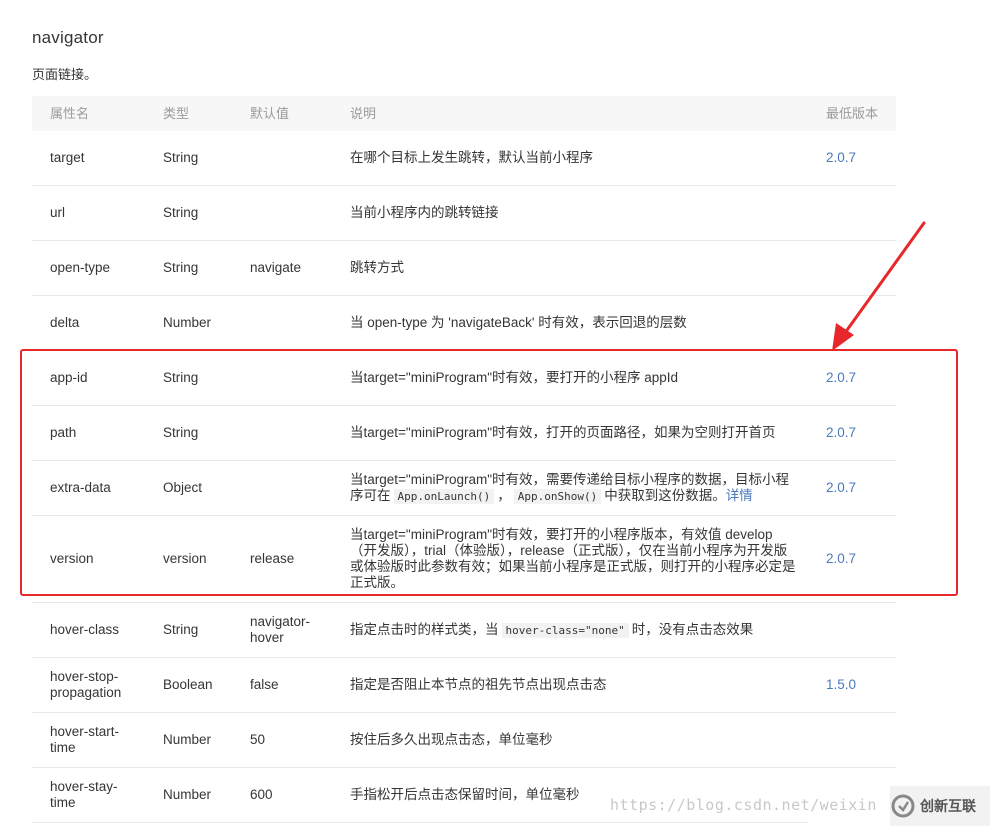 Image resolution: width=990 pixels, height=828 pixels. What do you see at coordinates (188, 684) in the screenshot?
I see `prop-type: Boolean` at bounding box center [188, 684].